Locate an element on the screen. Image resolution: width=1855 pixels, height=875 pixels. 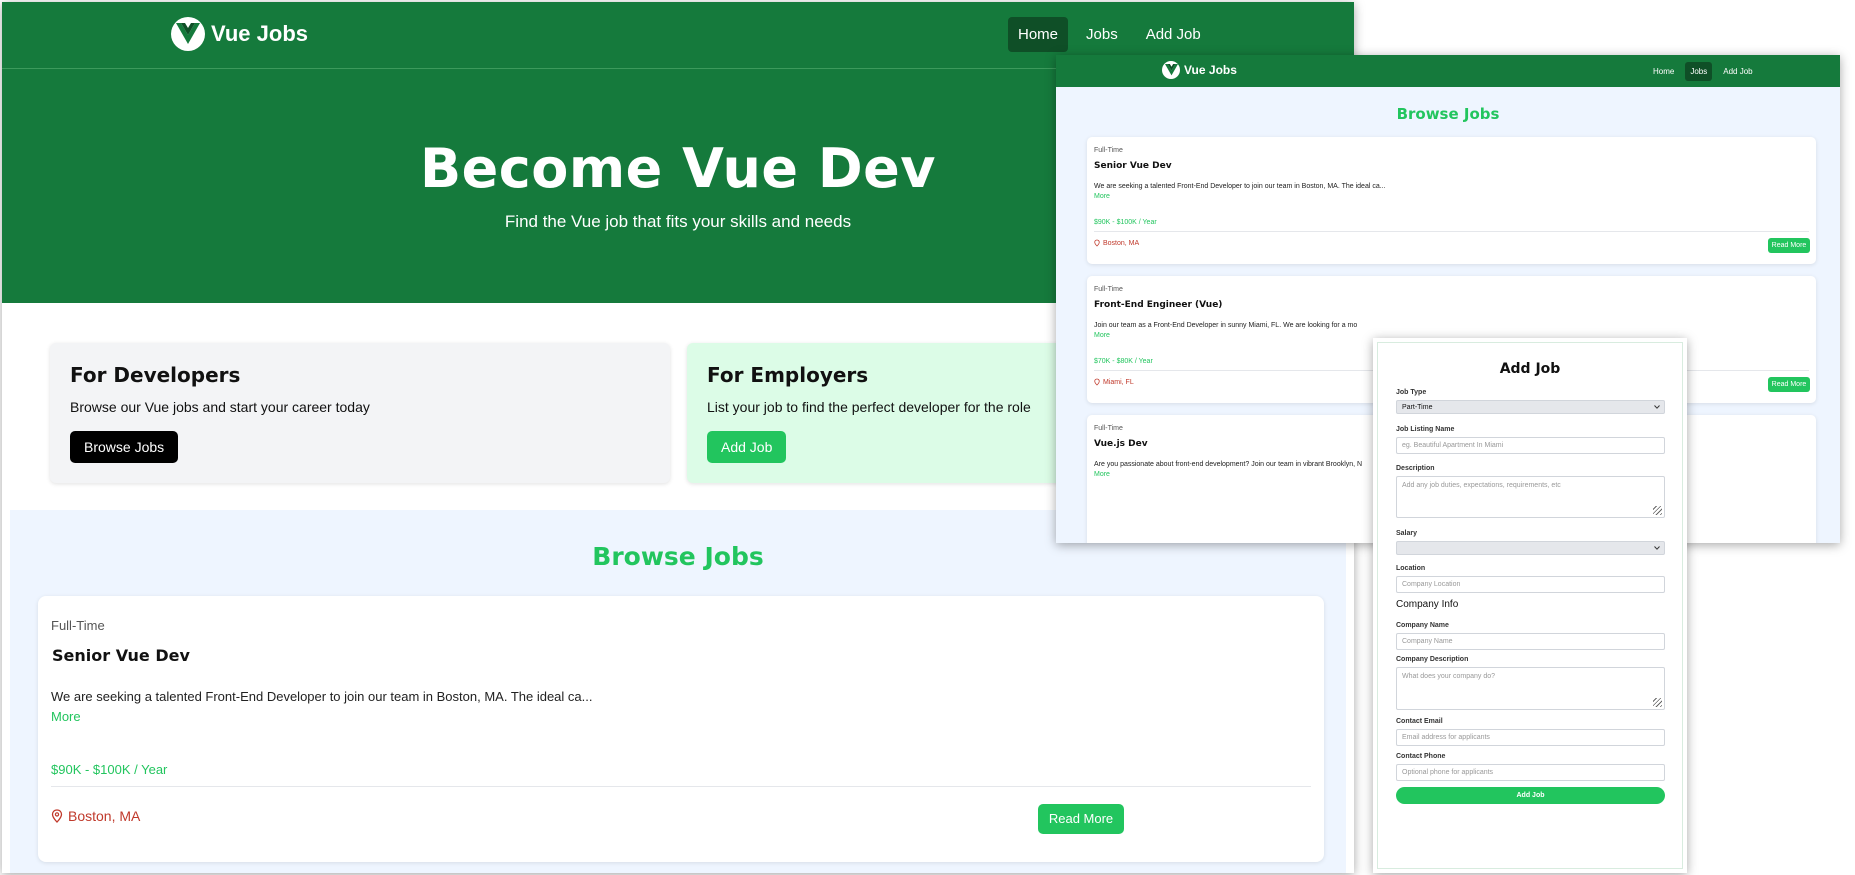
location-label: Location is located at coordinates (1411, 568).